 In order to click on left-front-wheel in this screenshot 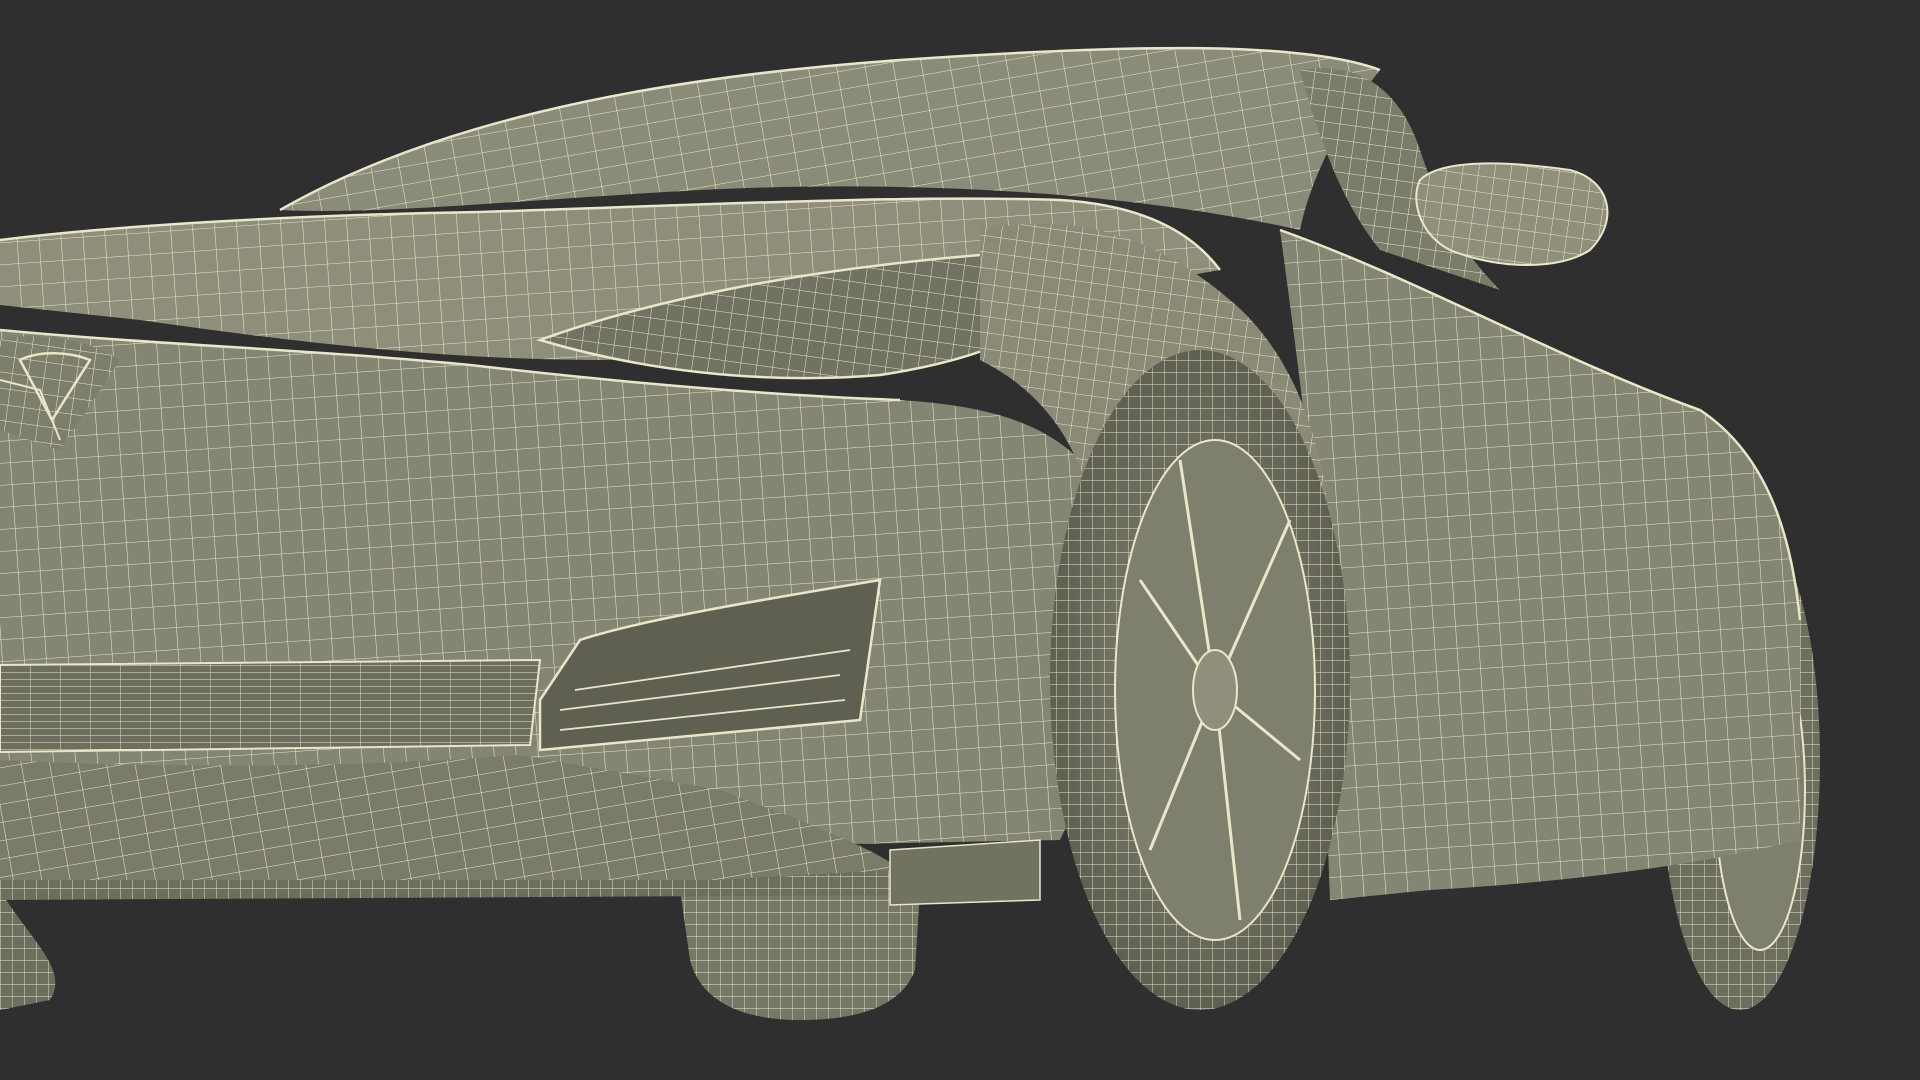, I will do `click(28, 950)`.